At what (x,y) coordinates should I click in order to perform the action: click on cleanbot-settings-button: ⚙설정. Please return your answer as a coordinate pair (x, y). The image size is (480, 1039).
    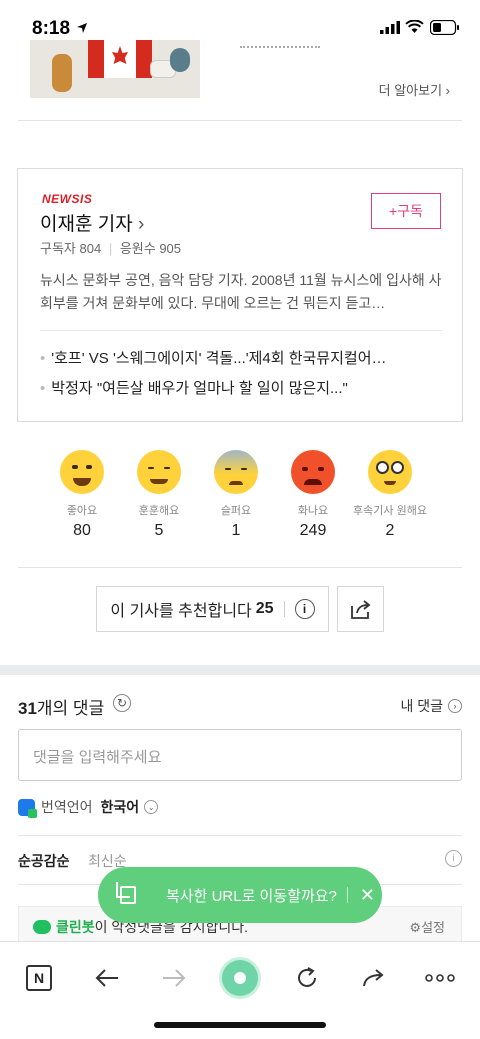
    Looking at the image, I should click on (427, 926).